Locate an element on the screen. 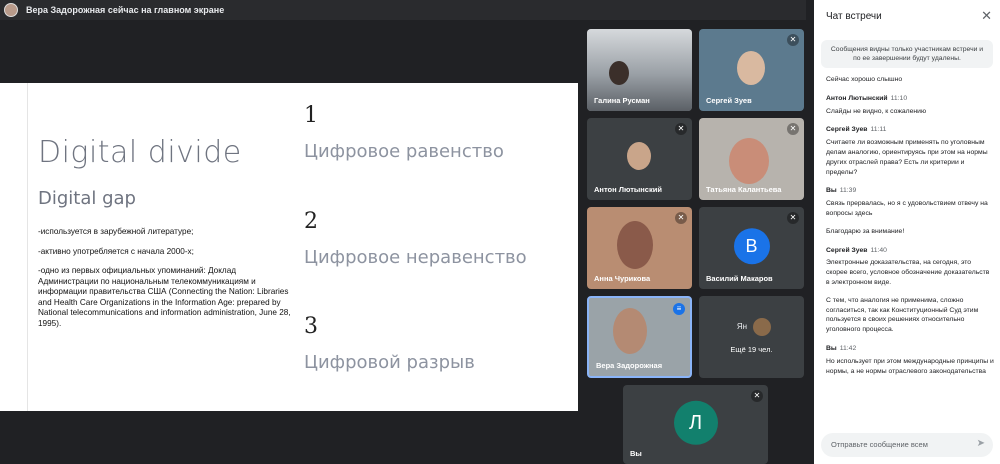  chat-title: Чат встречи is located at coordinates (854, 16).